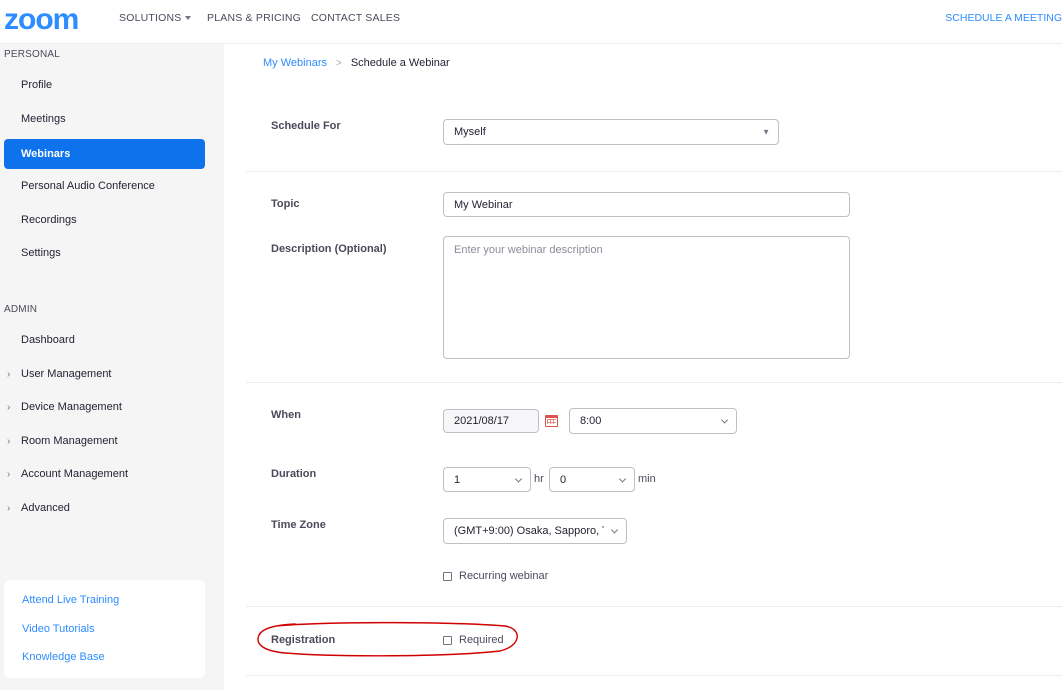  Describe the element at coordinates (104, 340) in the screenshot. I see `sidebar-item-dashboard: Dashboard` at that location.